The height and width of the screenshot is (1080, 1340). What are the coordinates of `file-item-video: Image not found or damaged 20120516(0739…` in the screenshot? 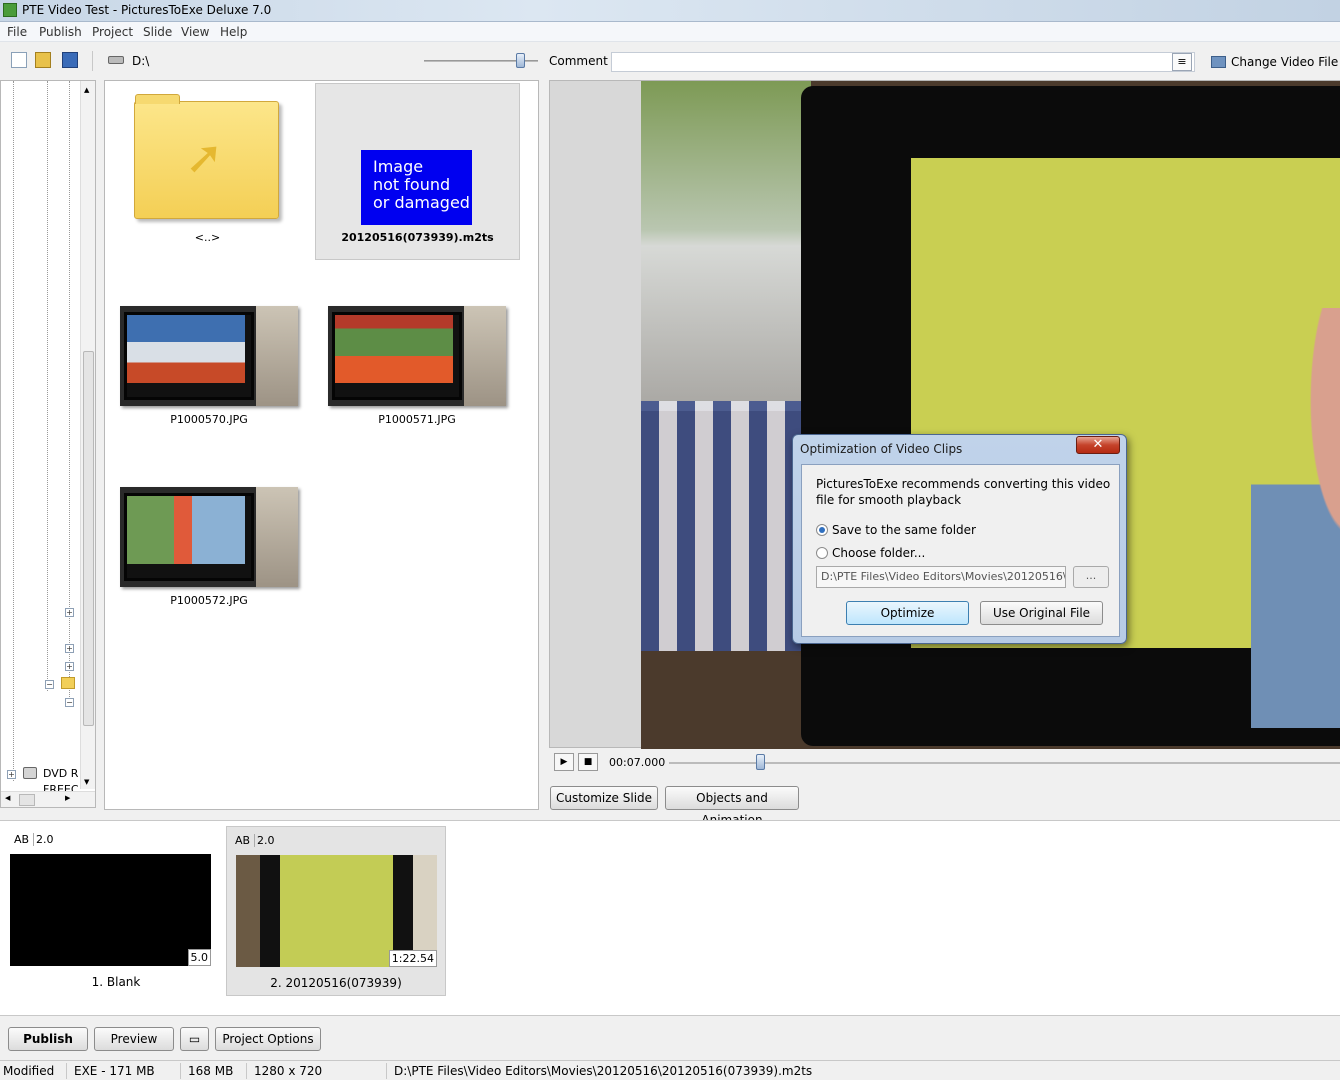 It's located at (417, 171).